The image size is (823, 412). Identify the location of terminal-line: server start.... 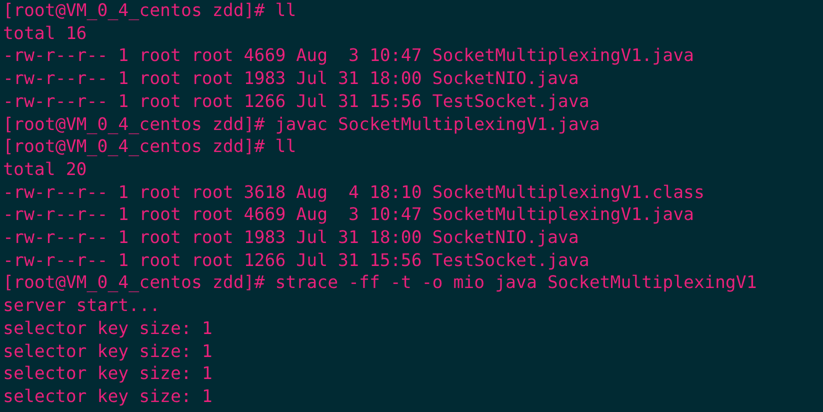
(81, 306).